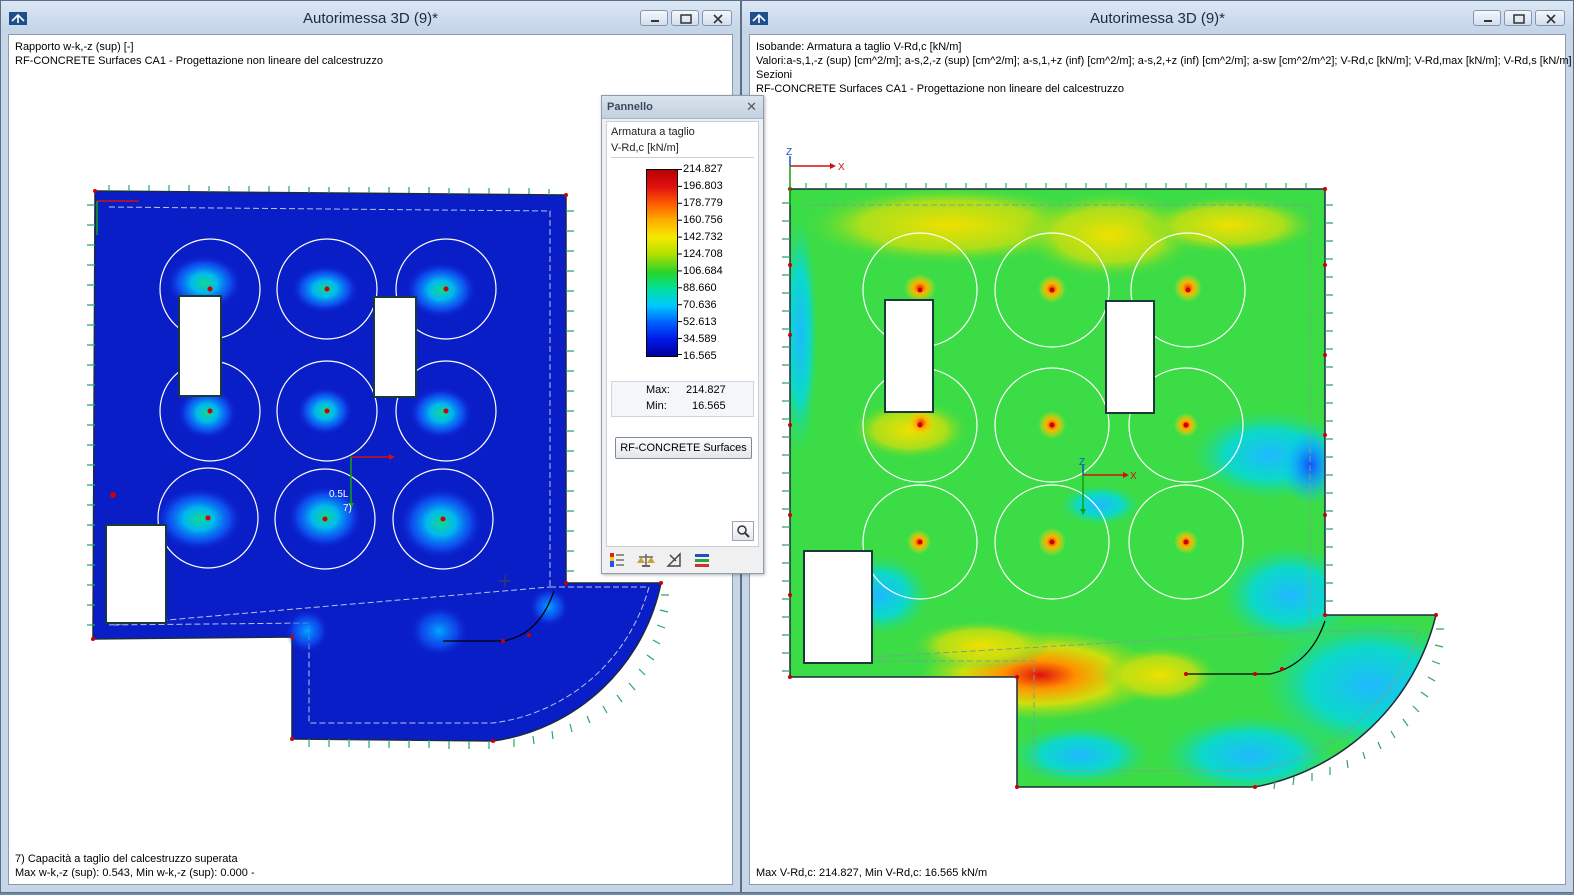 The image size is (1574, 895). I want to click on tab-color-scale, so click(618, 560).